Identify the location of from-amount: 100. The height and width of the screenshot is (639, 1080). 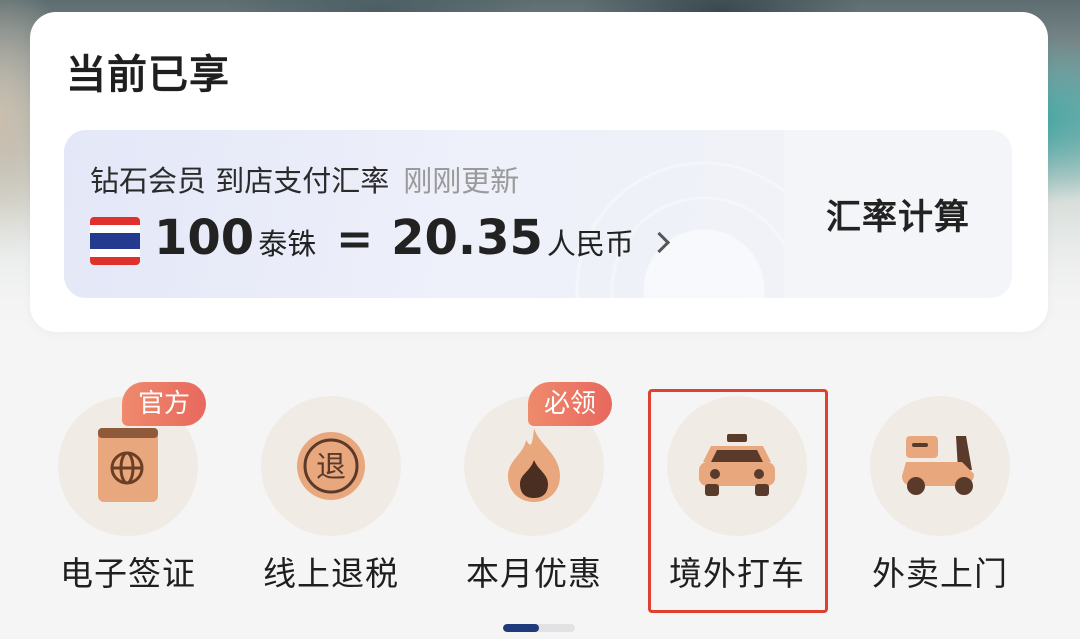
(204, 238).